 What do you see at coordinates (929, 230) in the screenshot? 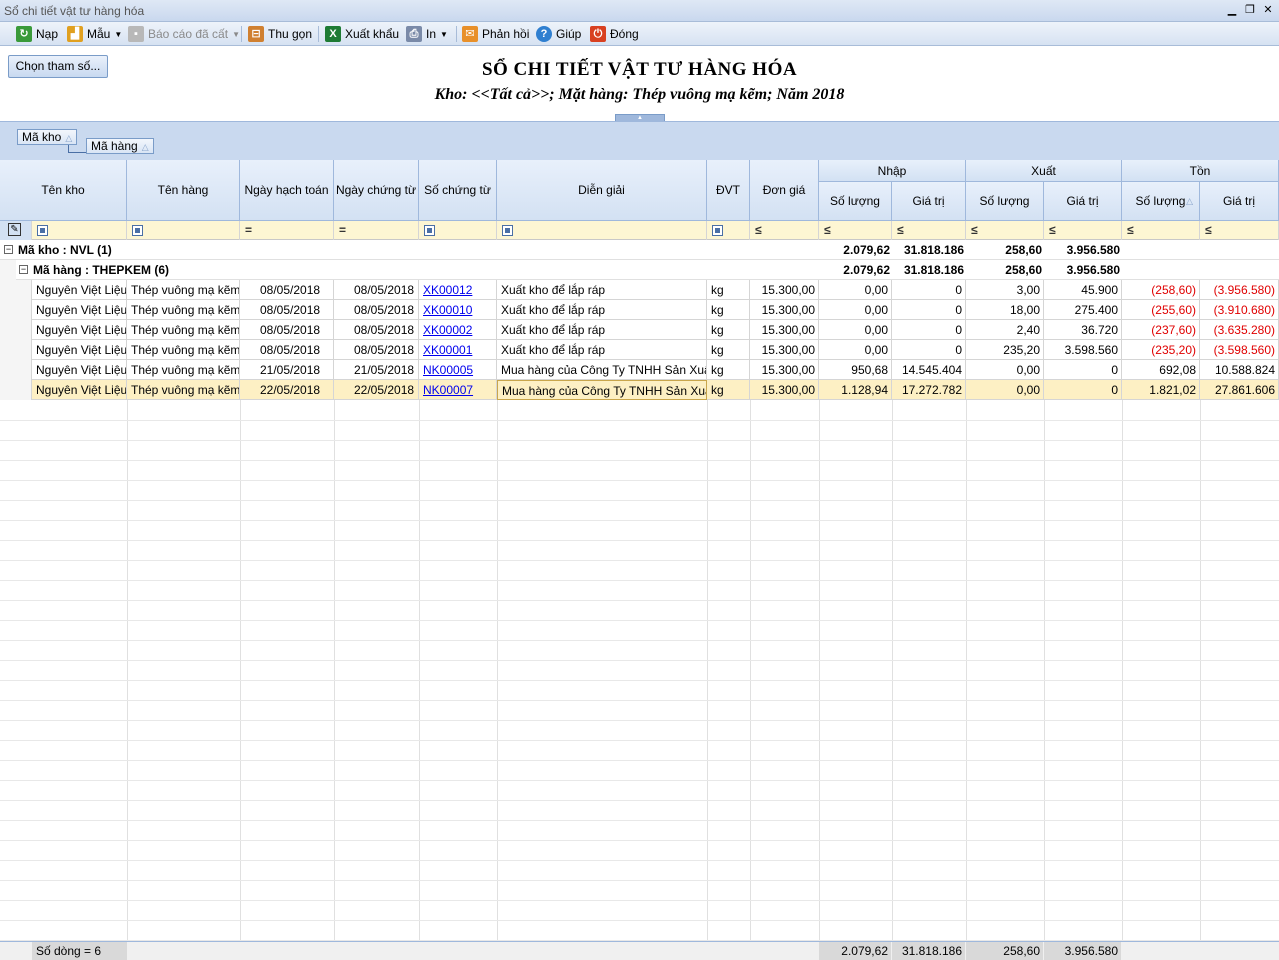
I see `filter-nhap-gia-tri: ≤` at bounding box center [929, 230].